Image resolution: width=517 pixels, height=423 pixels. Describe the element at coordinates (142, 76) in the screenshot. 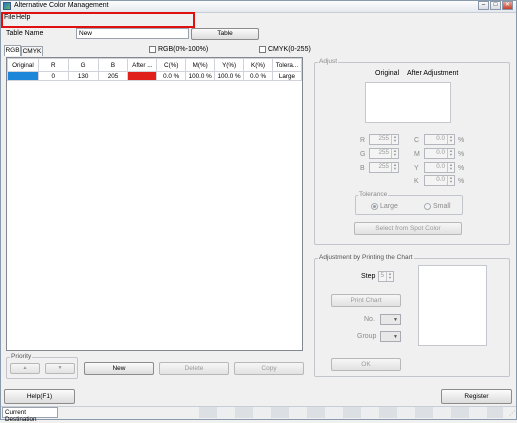

I see `after-color-swatch` at that location.